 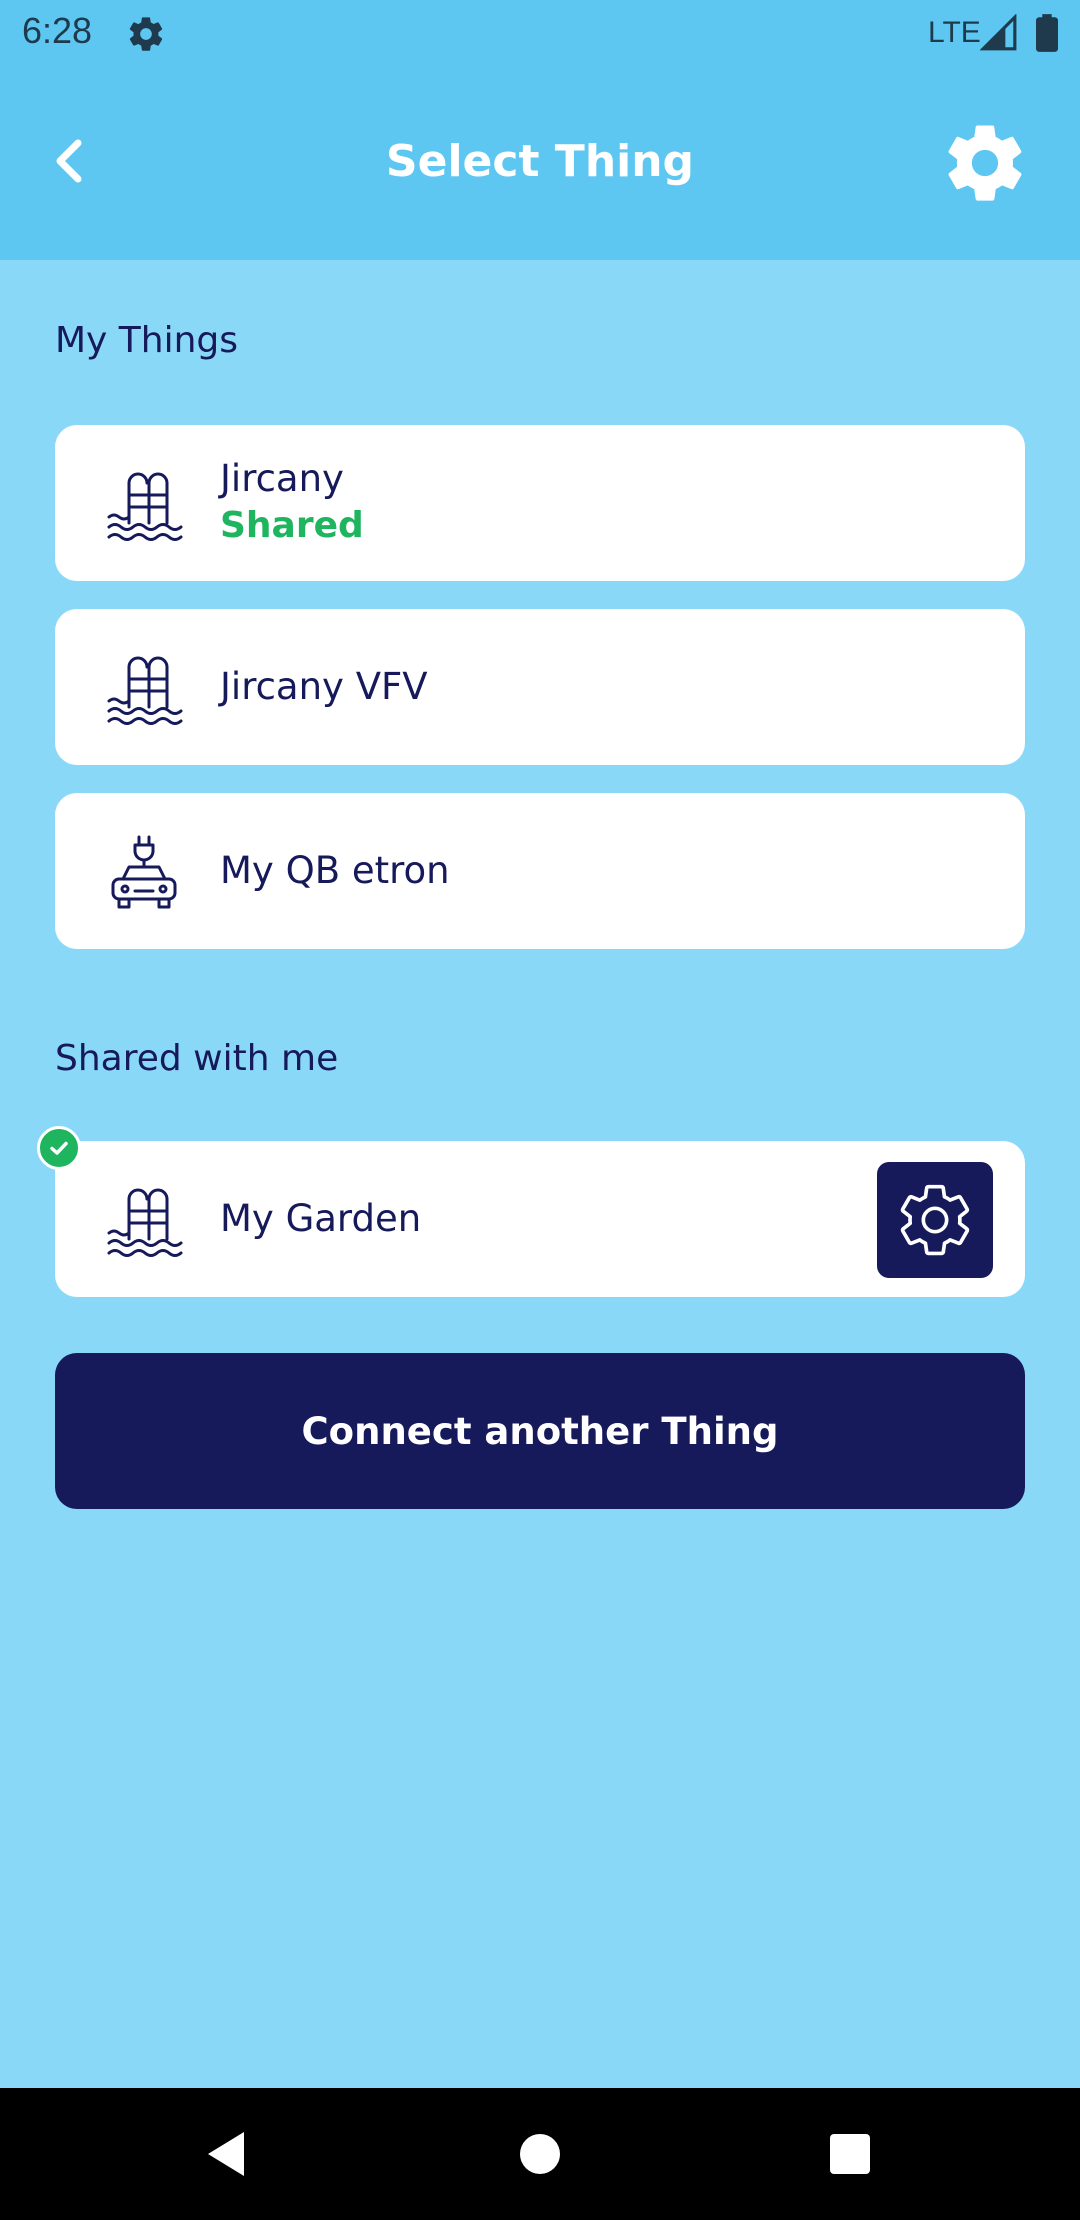 What do you see at coordinates (292, 525) in the screenshot?
I see `shared-status: Shared` at bounding box center [292, 525].